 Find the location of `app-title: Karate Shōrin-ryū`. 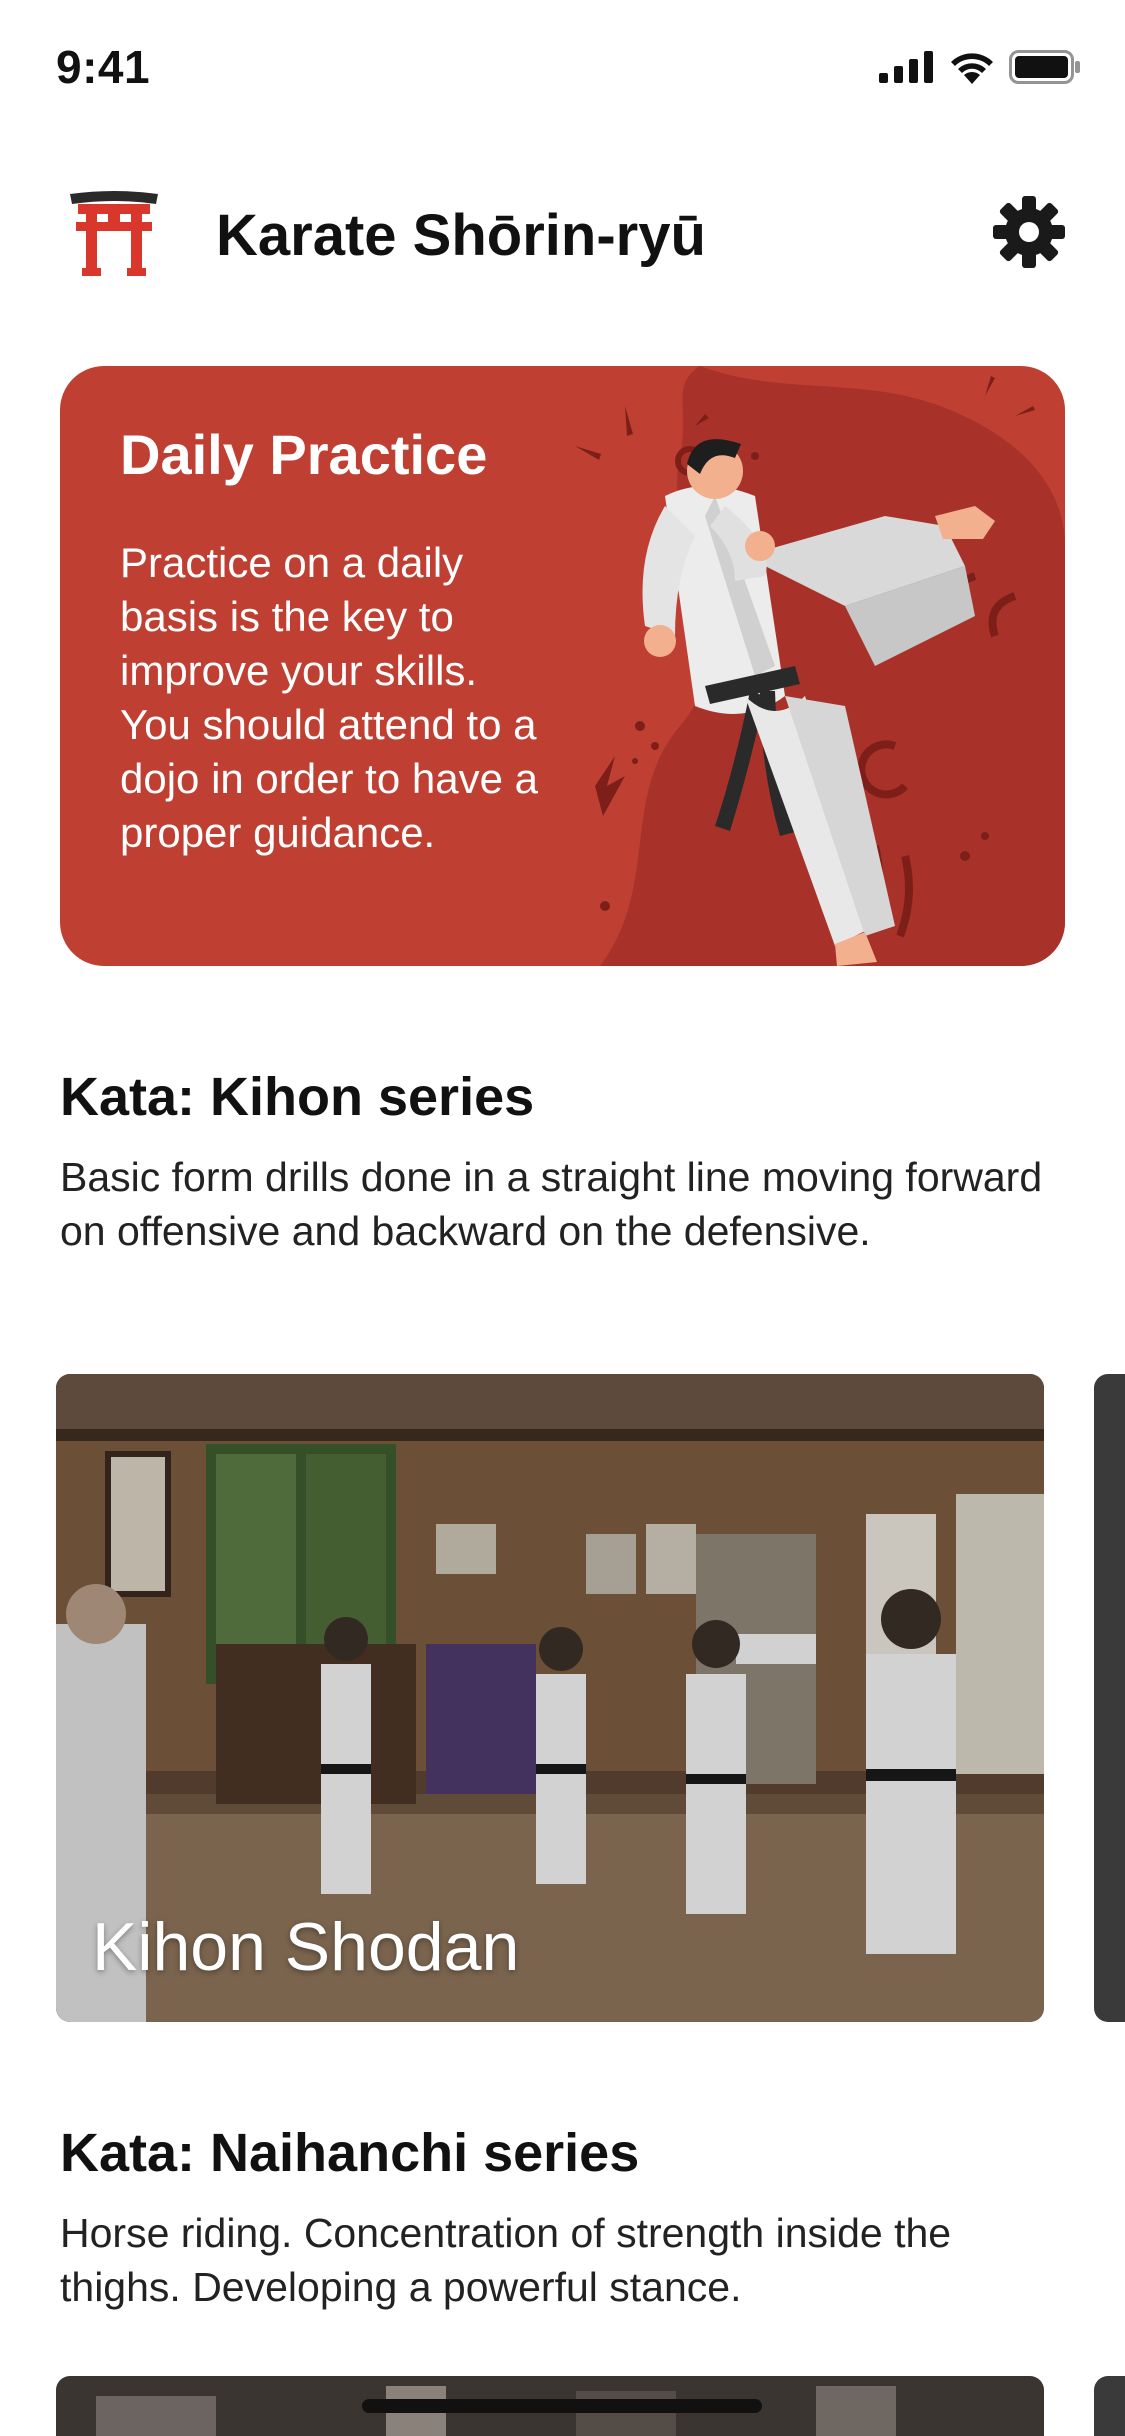

app-title: Karate Shōrin-ryū is located at coordinates (461, 235).